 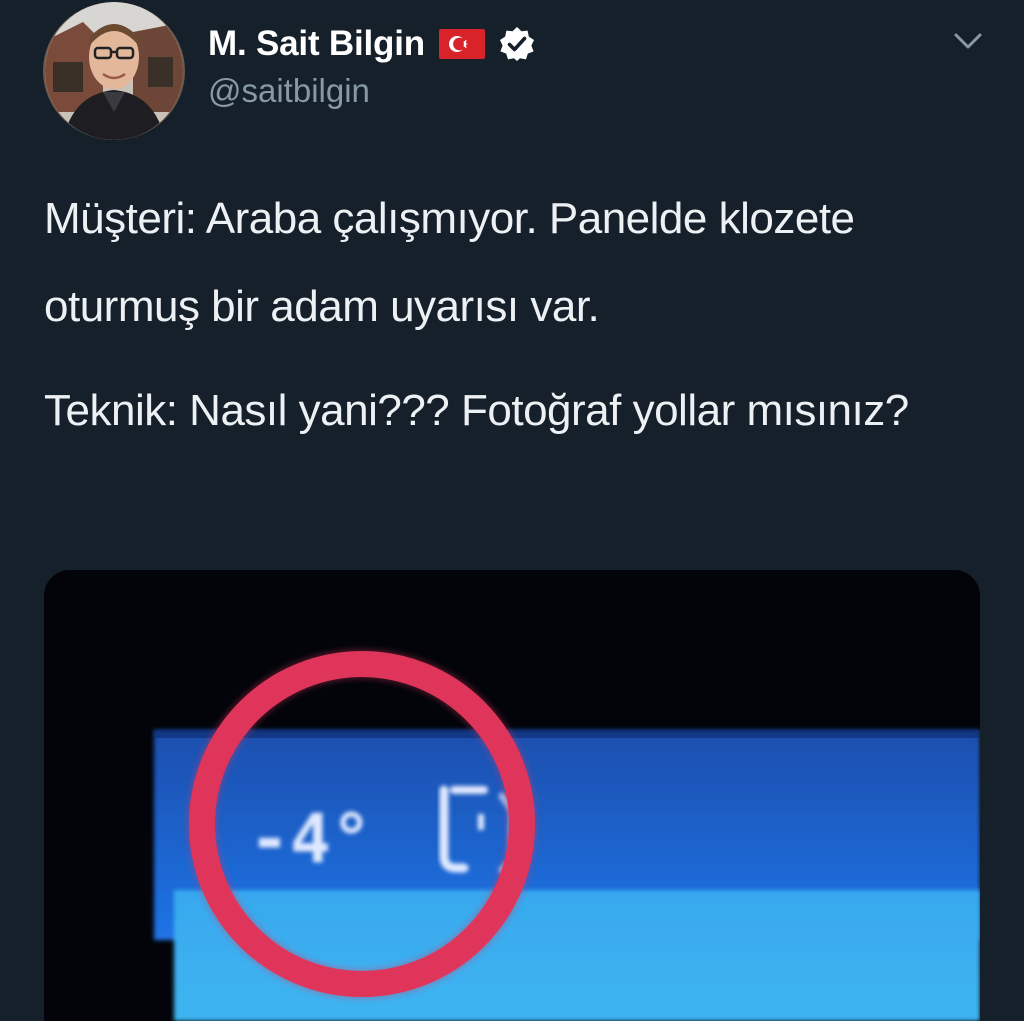 I want to click on author-handle: @saitbilgin, so click(x=289, y=91).